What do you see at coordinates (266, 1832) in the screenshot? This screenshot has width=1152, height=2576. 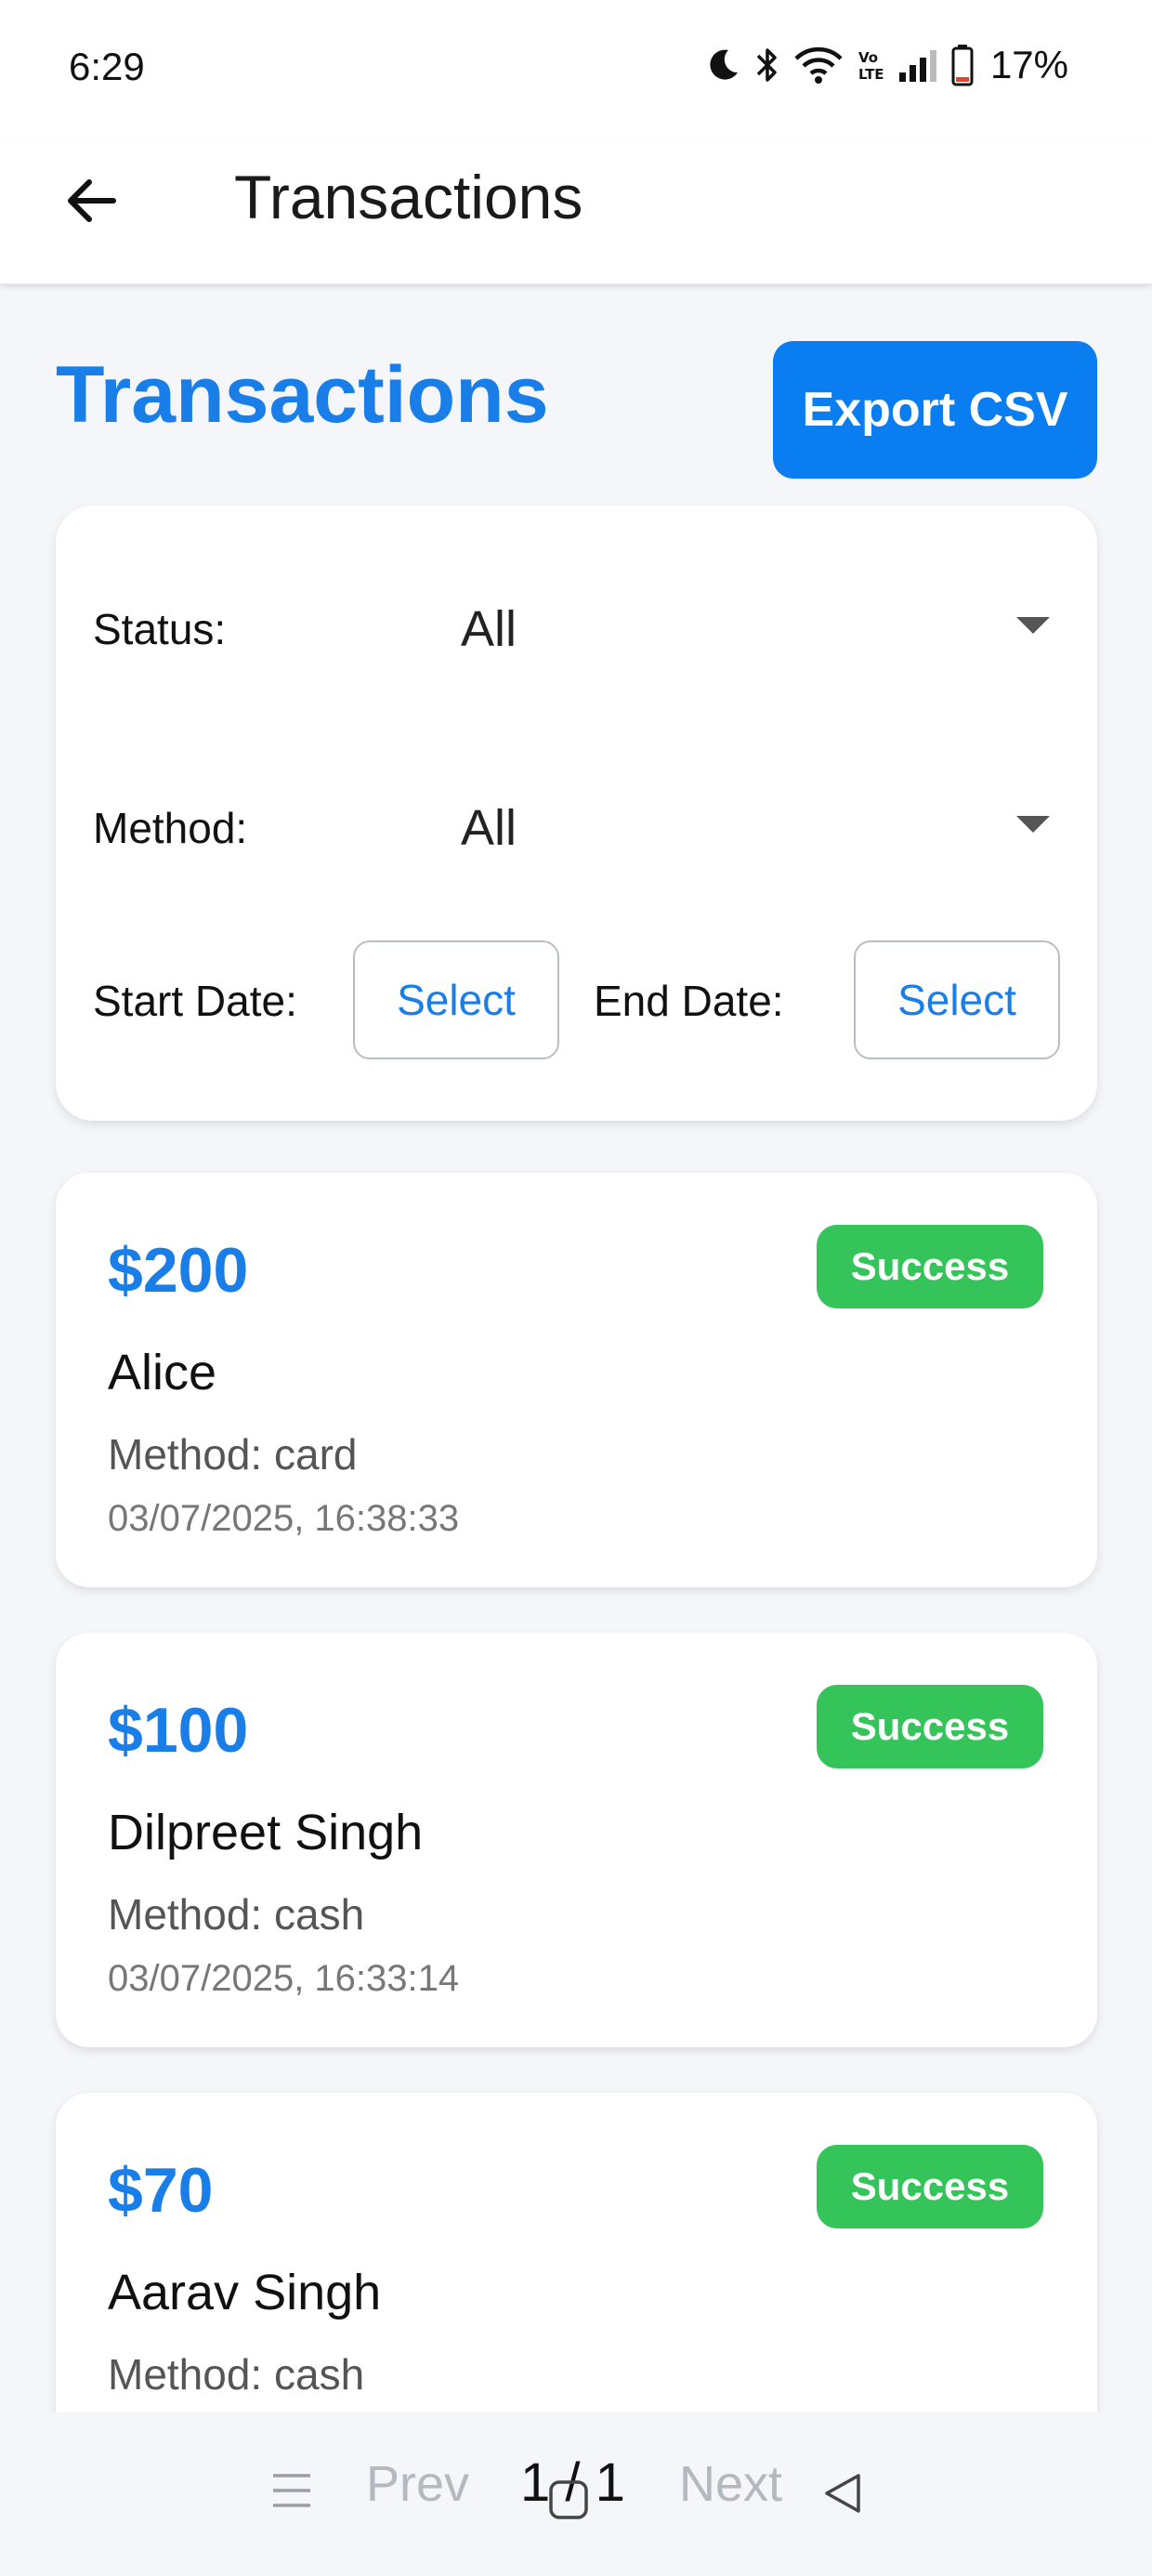 I see `transaction-name: Dilpreet Singh` at bounding box center [266, 1832].